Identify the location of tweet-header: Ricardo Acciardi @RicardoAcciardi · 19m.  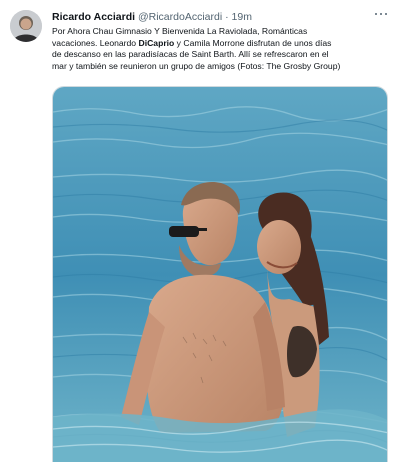
(152, 17).